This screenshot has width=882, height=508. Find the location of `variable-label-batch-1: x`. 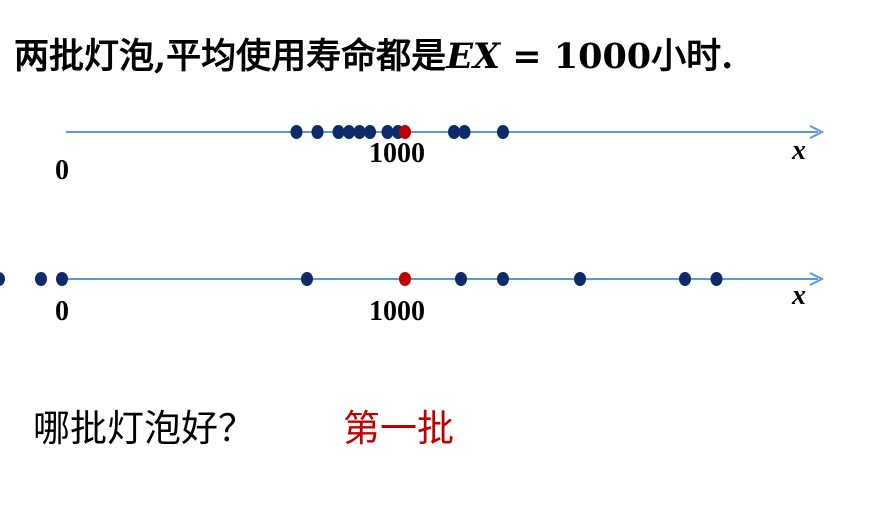

variable-label-batch-1: x is located at coordinates (799, 150).